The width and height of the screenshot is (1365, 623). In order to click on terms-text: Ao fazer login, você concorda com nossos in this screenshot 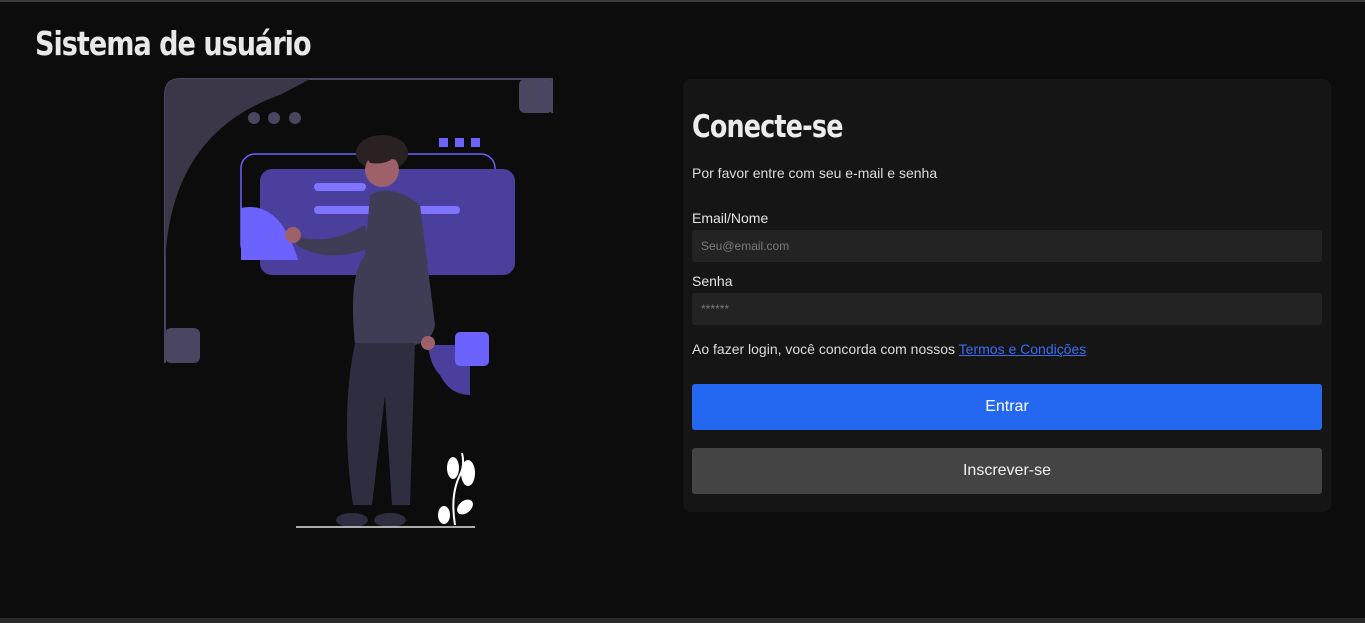, I will do `click(825, 349)`.